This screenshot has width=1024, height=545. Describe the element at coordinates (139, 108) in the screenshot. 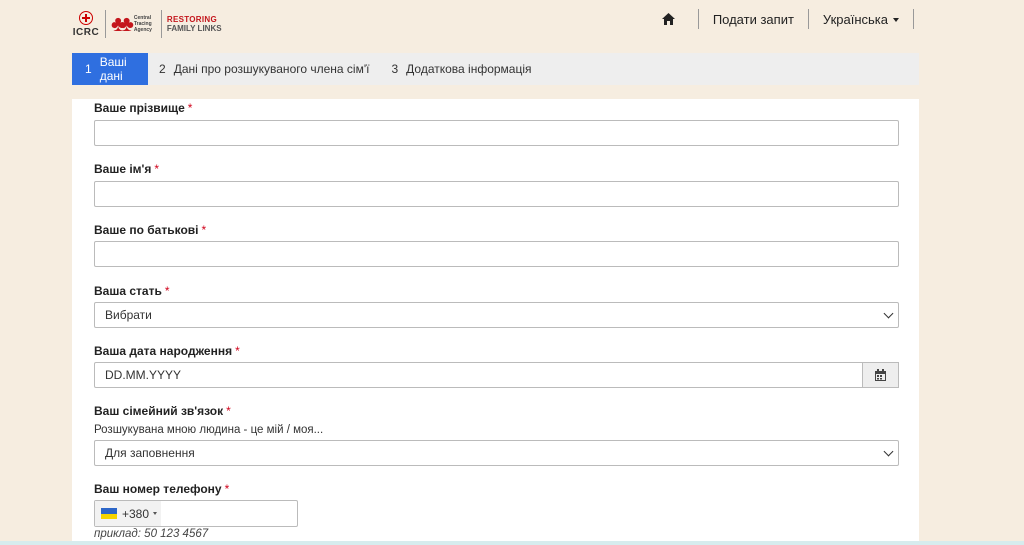

I see `surname-label-text: Ваше прізвище` at that location.